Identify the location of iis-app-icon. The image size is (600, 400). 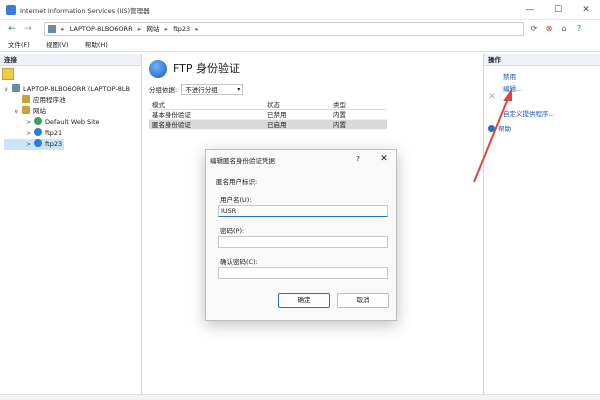
(11, 10).